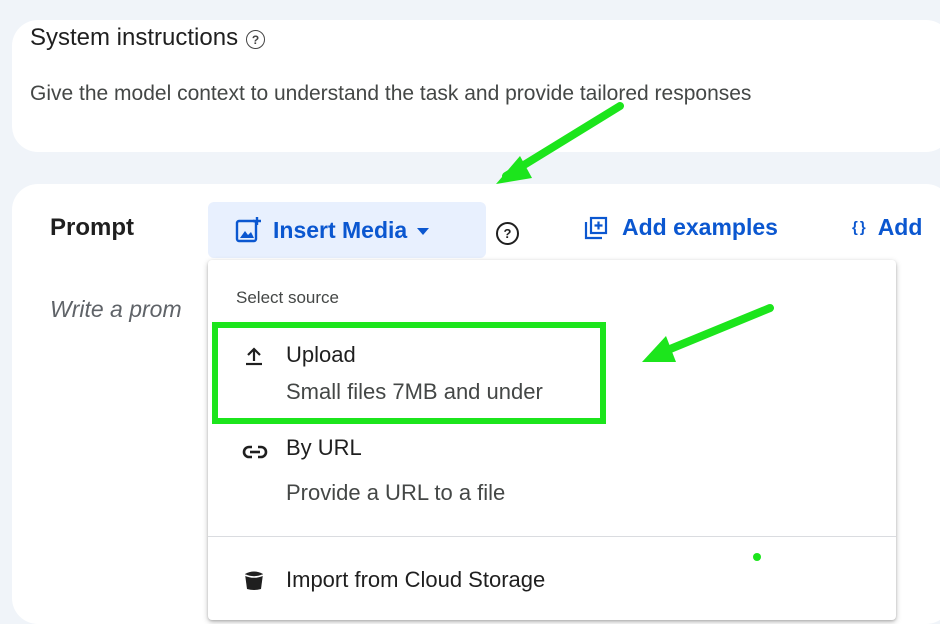 This screenshot has width=940, height=624. What do you see at coordinates (254, 580) in the screenshot?
I see `cloud-storage-icon` at bounding box center [254, 580].